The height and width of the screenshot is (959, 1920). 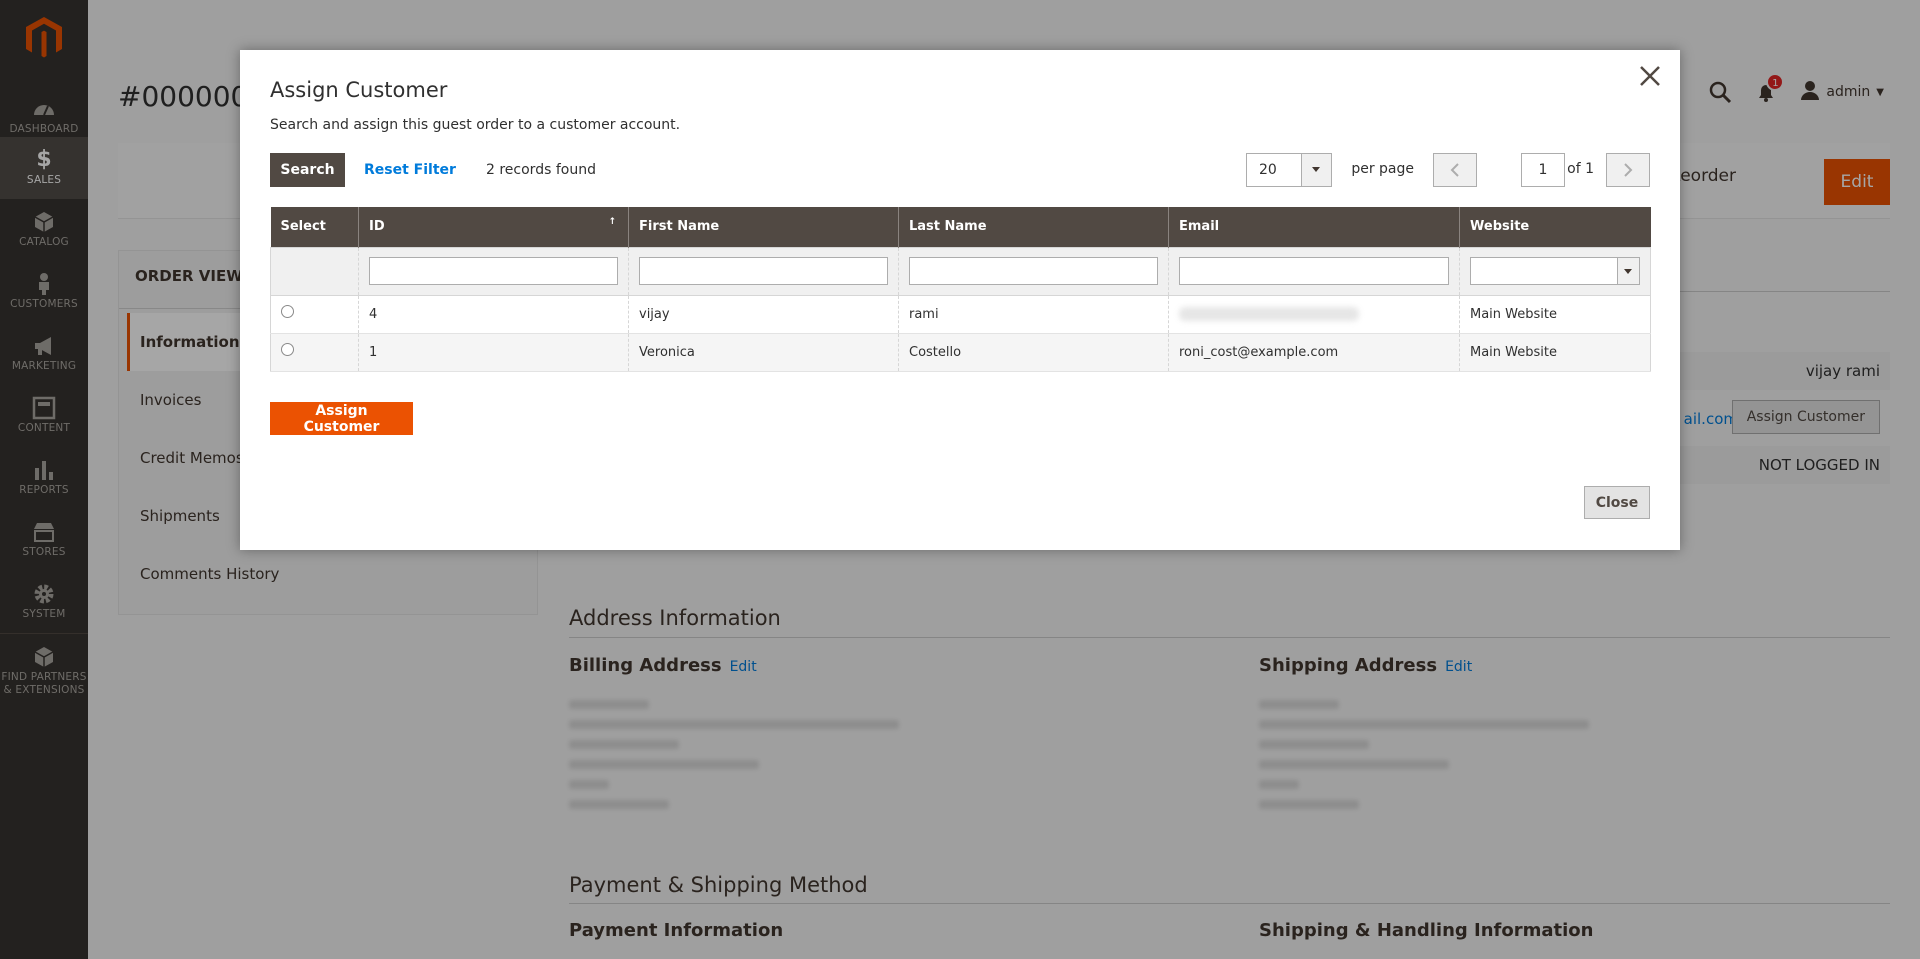 What do you see at coordinates (359, 90) in the screenshot?
I see `modal-title: Assign Customer` at bounding box center [359, 90].